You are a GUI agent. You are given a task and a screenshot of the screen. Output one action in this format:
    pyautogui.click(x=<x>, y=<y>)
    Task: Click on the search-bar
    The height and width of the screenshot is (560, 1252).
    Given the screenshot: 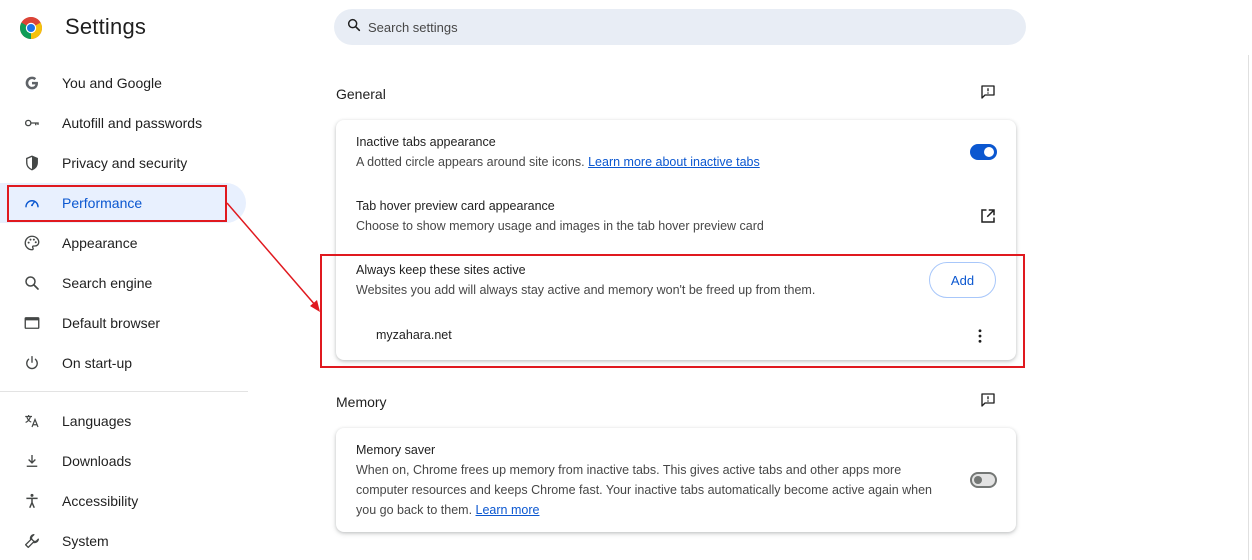 What is the action you would take?
    pyautogui.click(x=680, y=27)
    